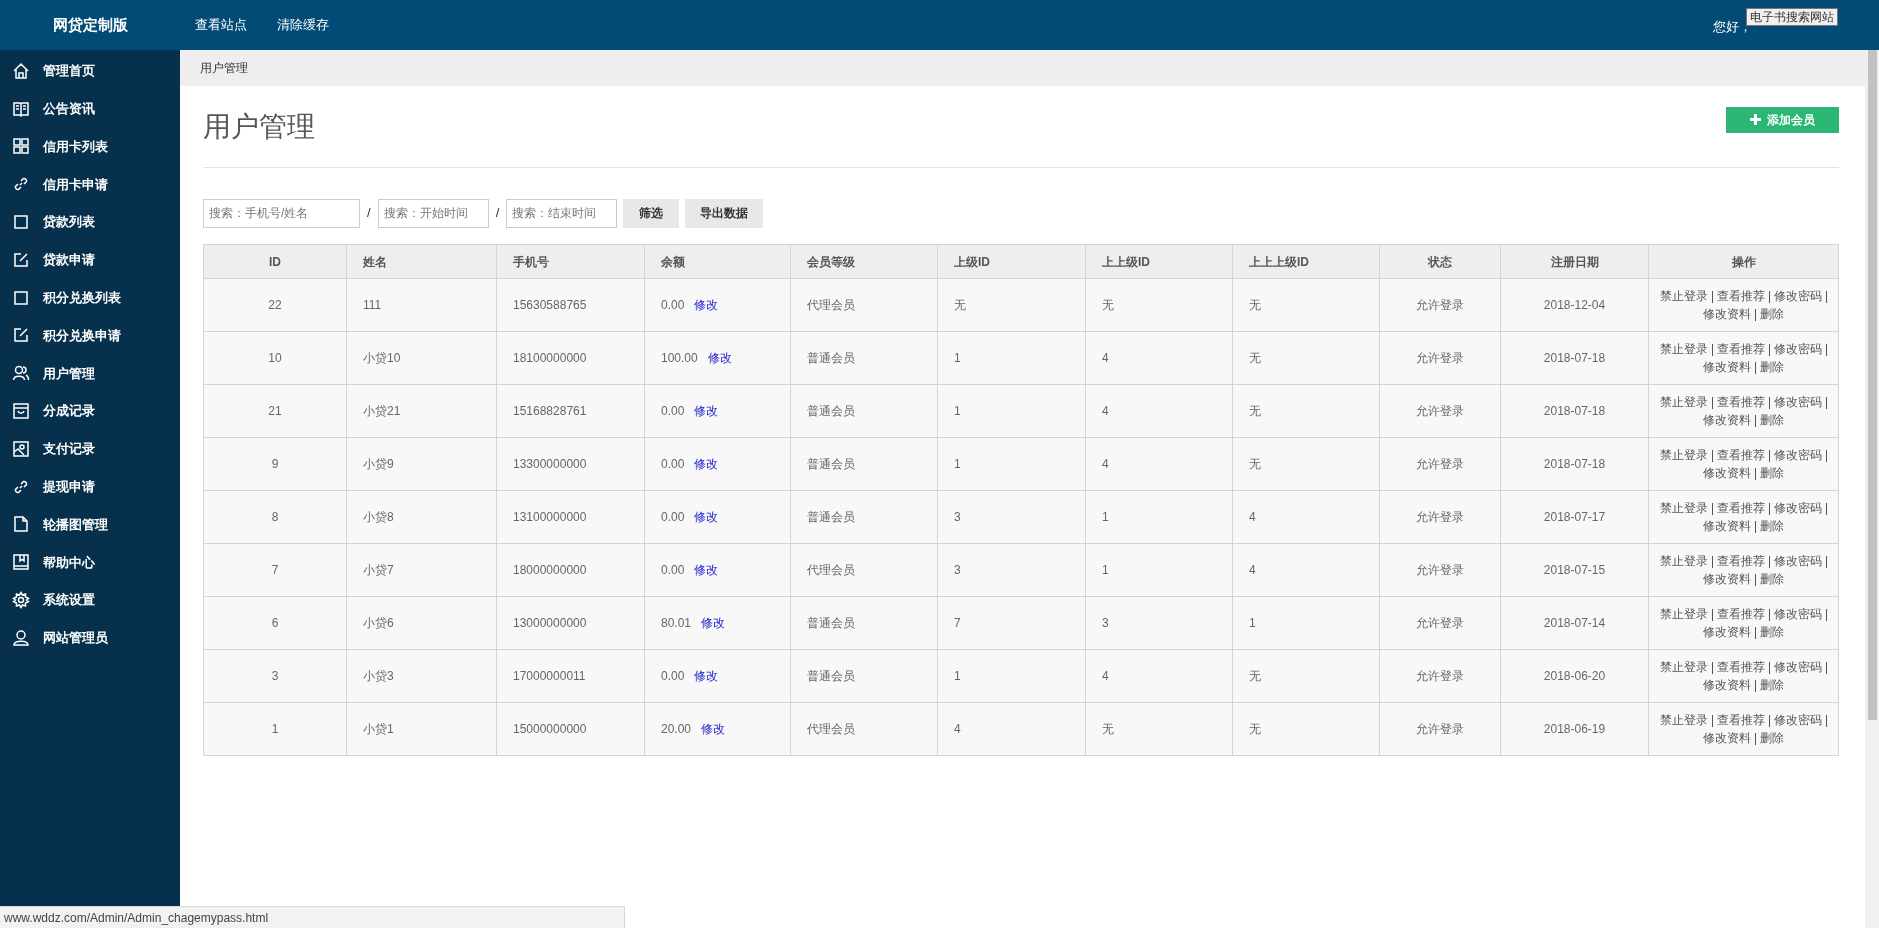  I want to click on sidebar-item: 贷款申请, so click(90, 260).